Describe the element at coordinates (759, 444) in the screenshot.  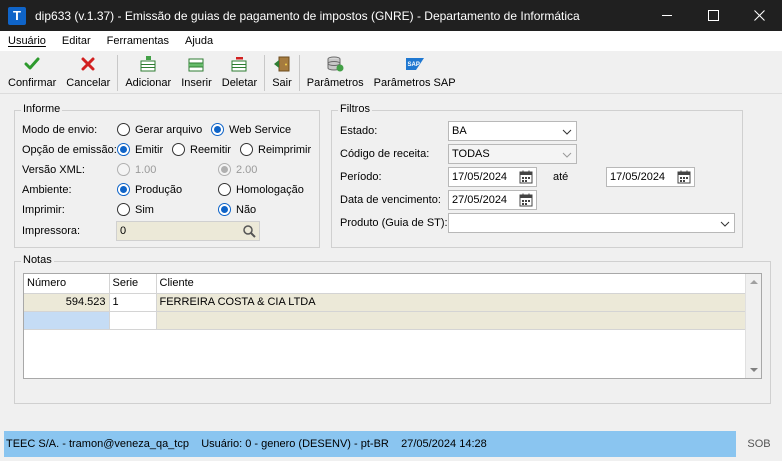
I see `status-indicator: SOB` at that location.